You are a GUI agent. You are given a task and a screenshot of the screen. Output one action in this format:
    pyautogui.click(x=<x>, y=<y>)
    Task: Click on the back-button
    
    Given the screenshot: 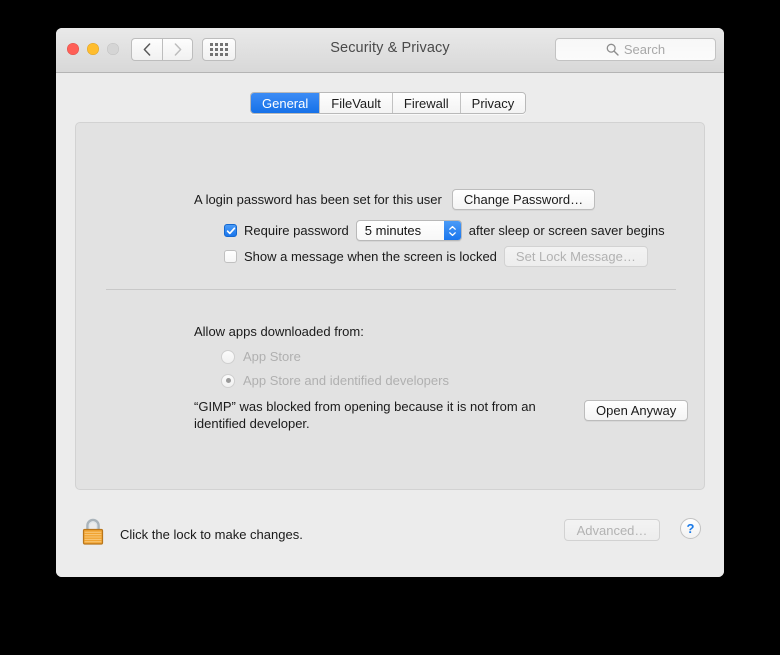 What is the action you would take?
    pyautogui.click(x=146, y=49)
    